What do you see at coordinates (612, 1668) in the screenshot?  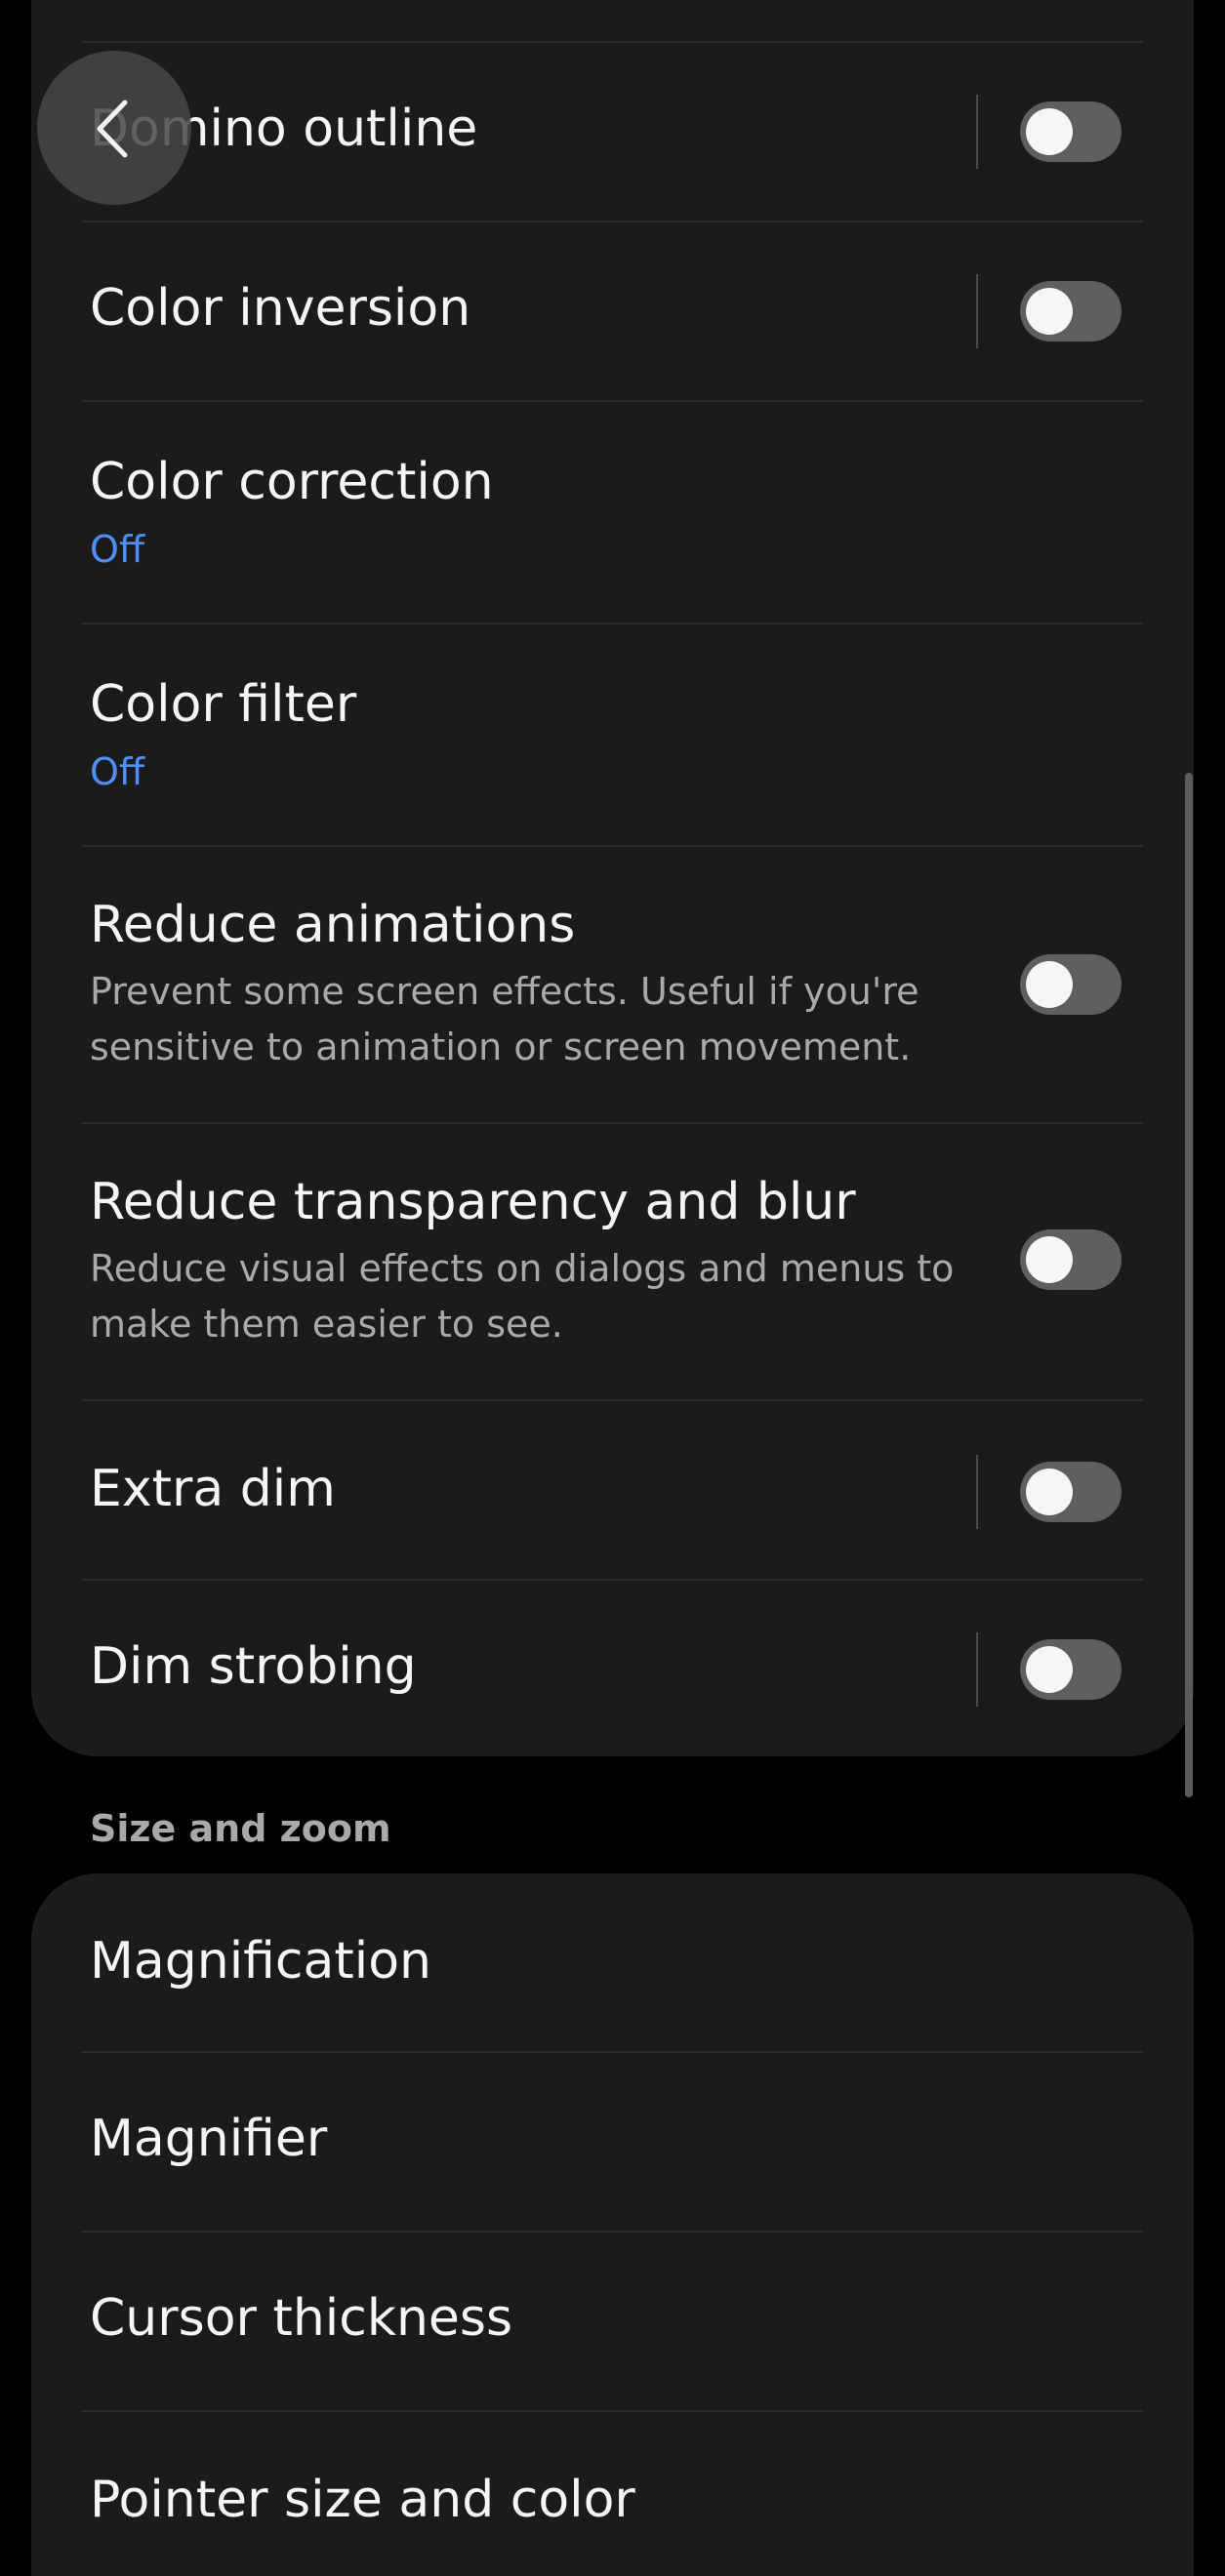 I see `setting-row-dim-strobing: Dim strobing` at bounding box center [612, 1668].